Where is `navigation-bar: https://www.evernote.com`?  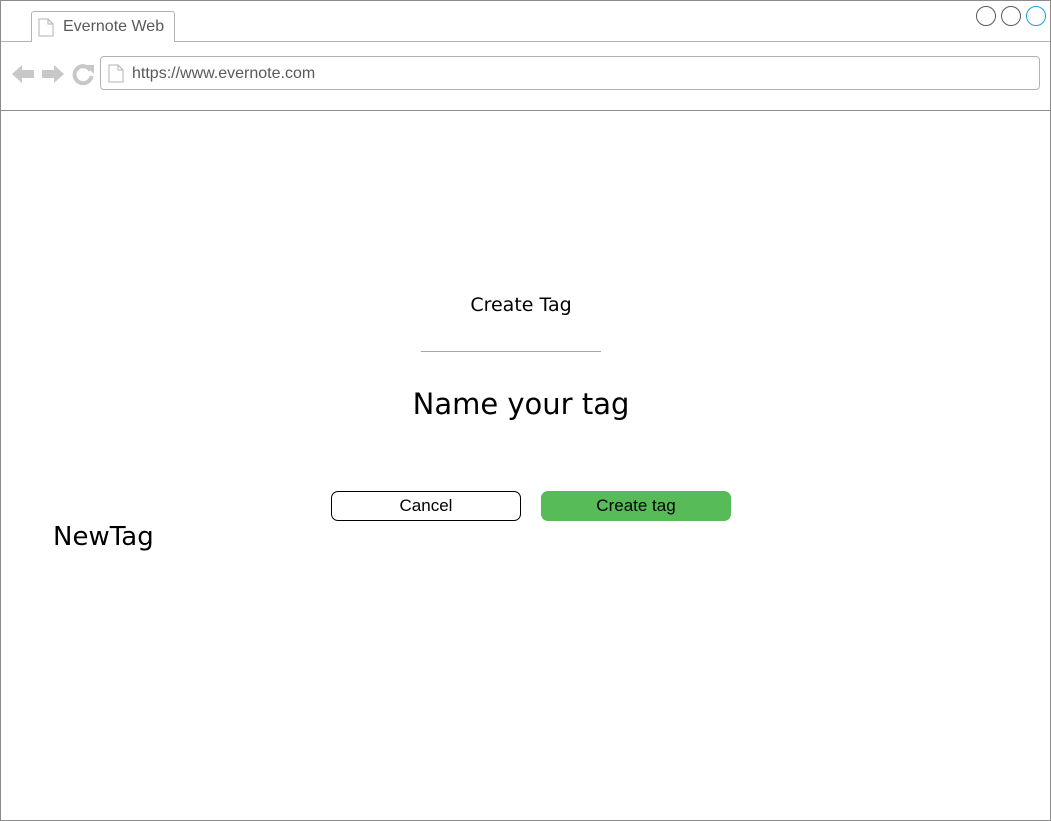 navigation-bar: https://www.evernote.com is located at coordinates (525, 76).